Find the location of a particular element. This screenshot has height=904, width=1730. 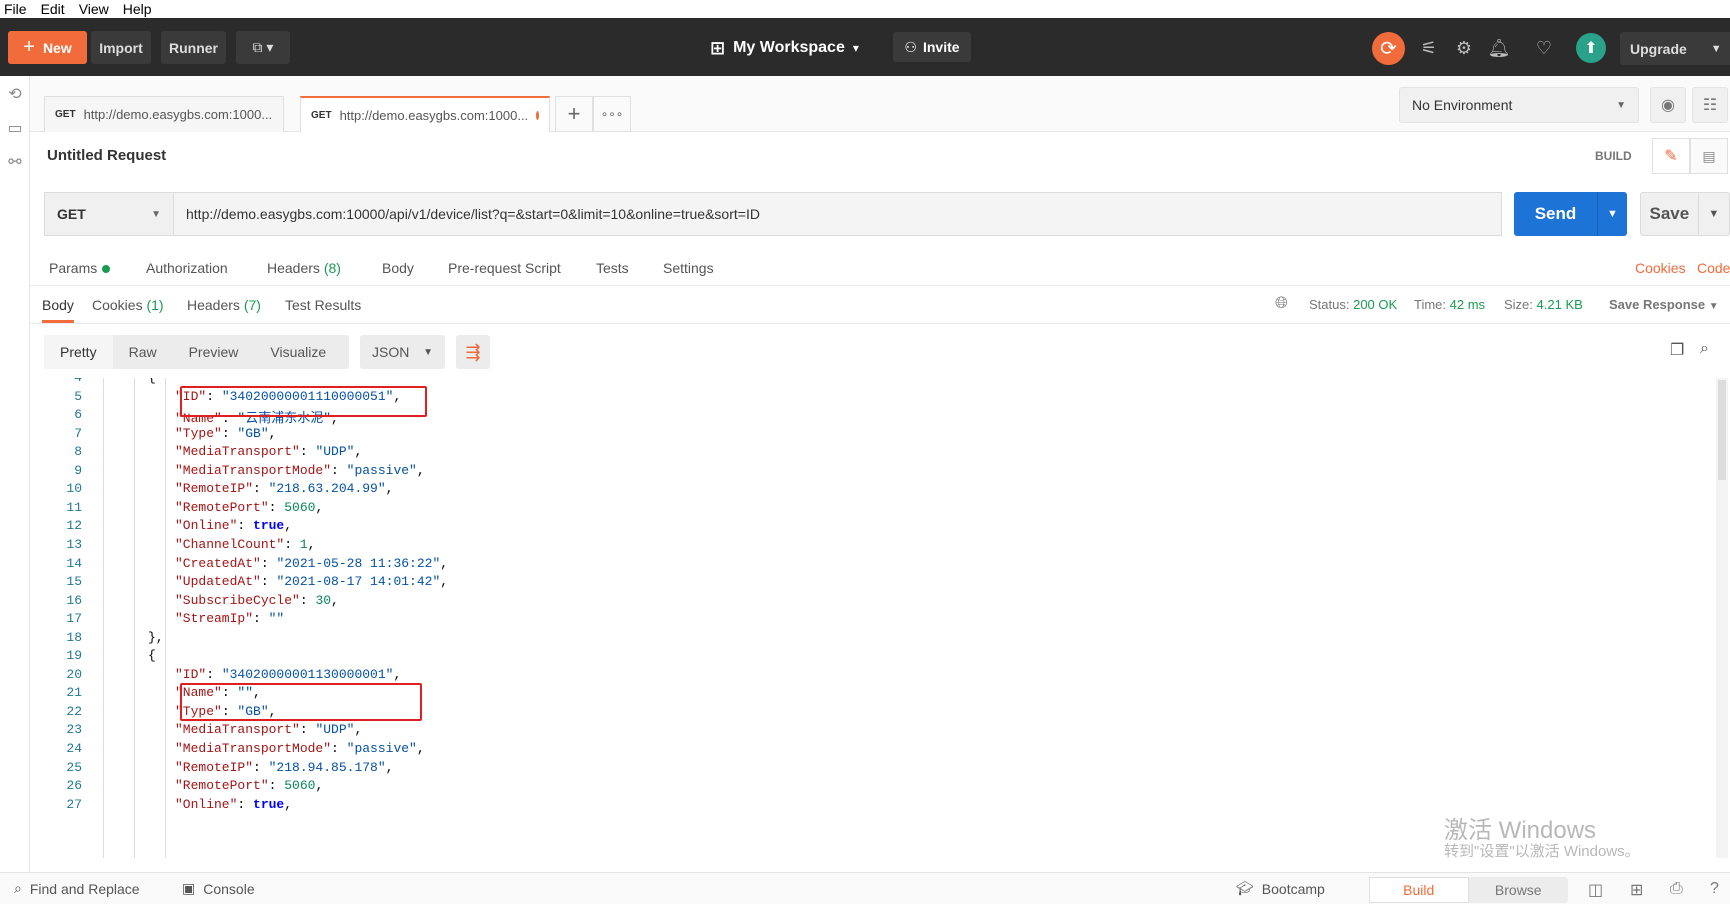

code-line: "RemotePort": 5060, is located at coordinates (249, 507).